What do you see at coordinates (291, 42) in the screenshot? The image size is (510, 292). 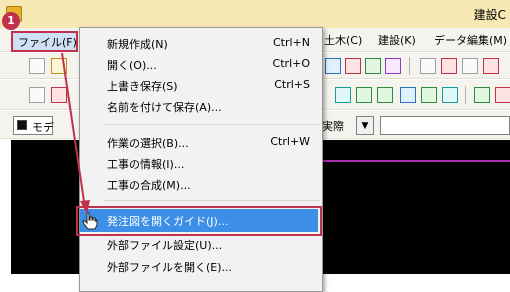 I see `shortcut-new: Ctrl+N` at bounding box center [291, 42].